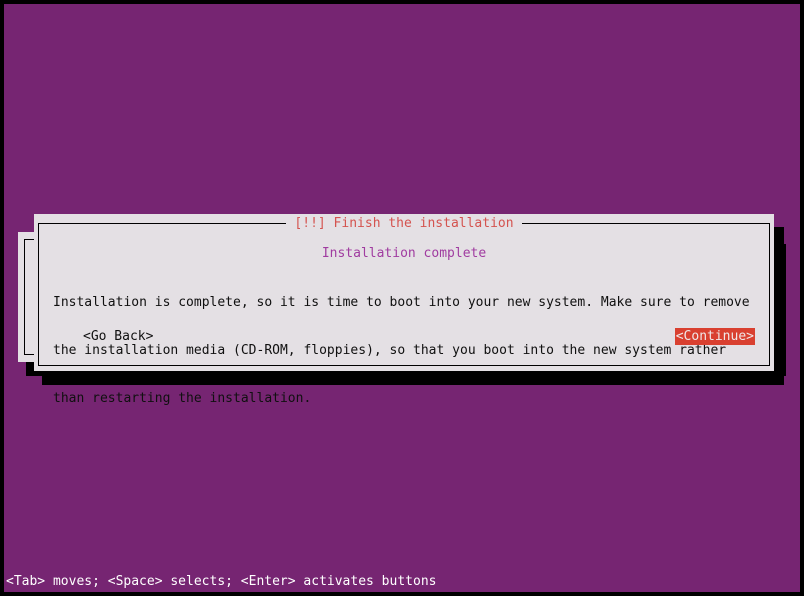 The width and height of the screenshot is (804, 596). Describe the element at coordinates (402, 337) in the screenshot. I see `dialog-button-row: <Go Back> <Continue>` at that location.